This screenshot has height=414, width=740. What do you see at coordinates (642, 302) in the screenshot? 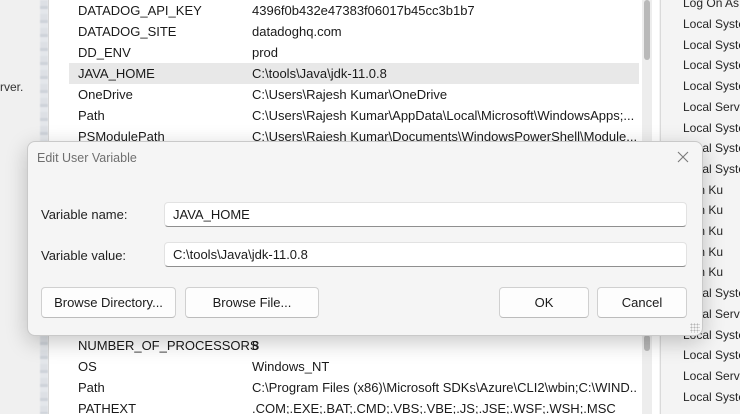
I see `cancel-button: Cancel` at bounding box center [642, 302].